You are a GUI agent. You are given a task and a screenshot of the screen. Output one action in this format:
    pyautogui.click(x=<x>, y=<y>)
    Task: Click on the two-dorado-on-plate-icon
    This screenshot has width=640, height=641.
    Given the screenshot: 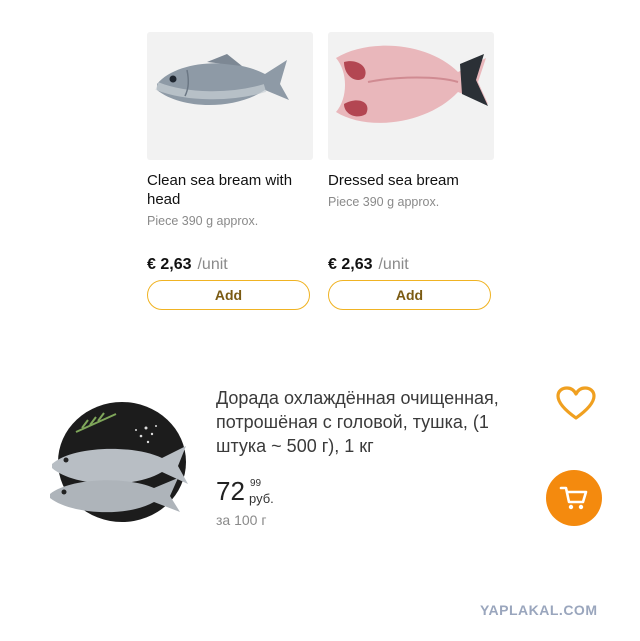 What is the action you would take?
    pyautogui.click(x=119, y=462)
    